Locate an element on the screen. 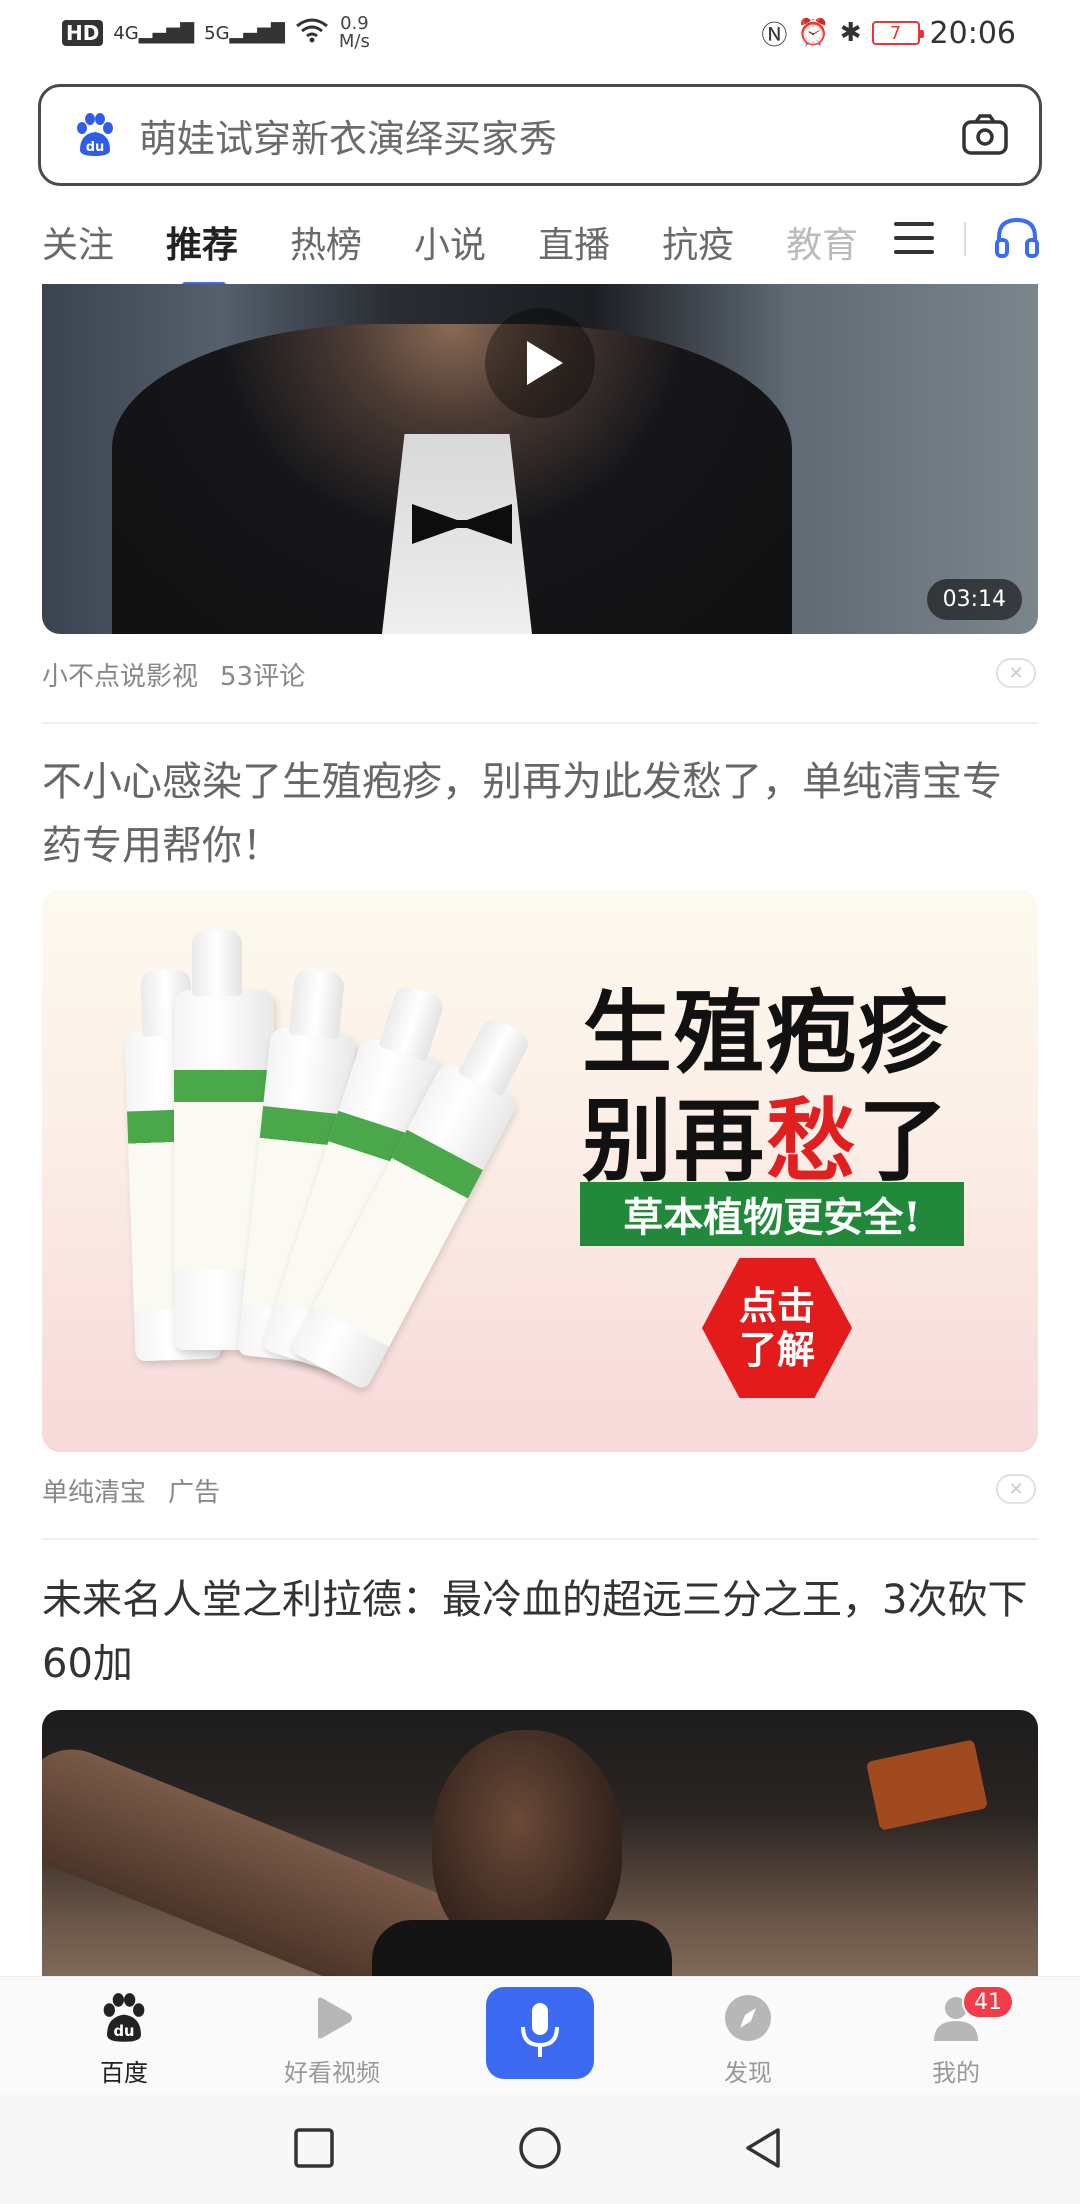 The image size is (1080, 2204). tab-live: 直播 is located at coordinates (574, 242).